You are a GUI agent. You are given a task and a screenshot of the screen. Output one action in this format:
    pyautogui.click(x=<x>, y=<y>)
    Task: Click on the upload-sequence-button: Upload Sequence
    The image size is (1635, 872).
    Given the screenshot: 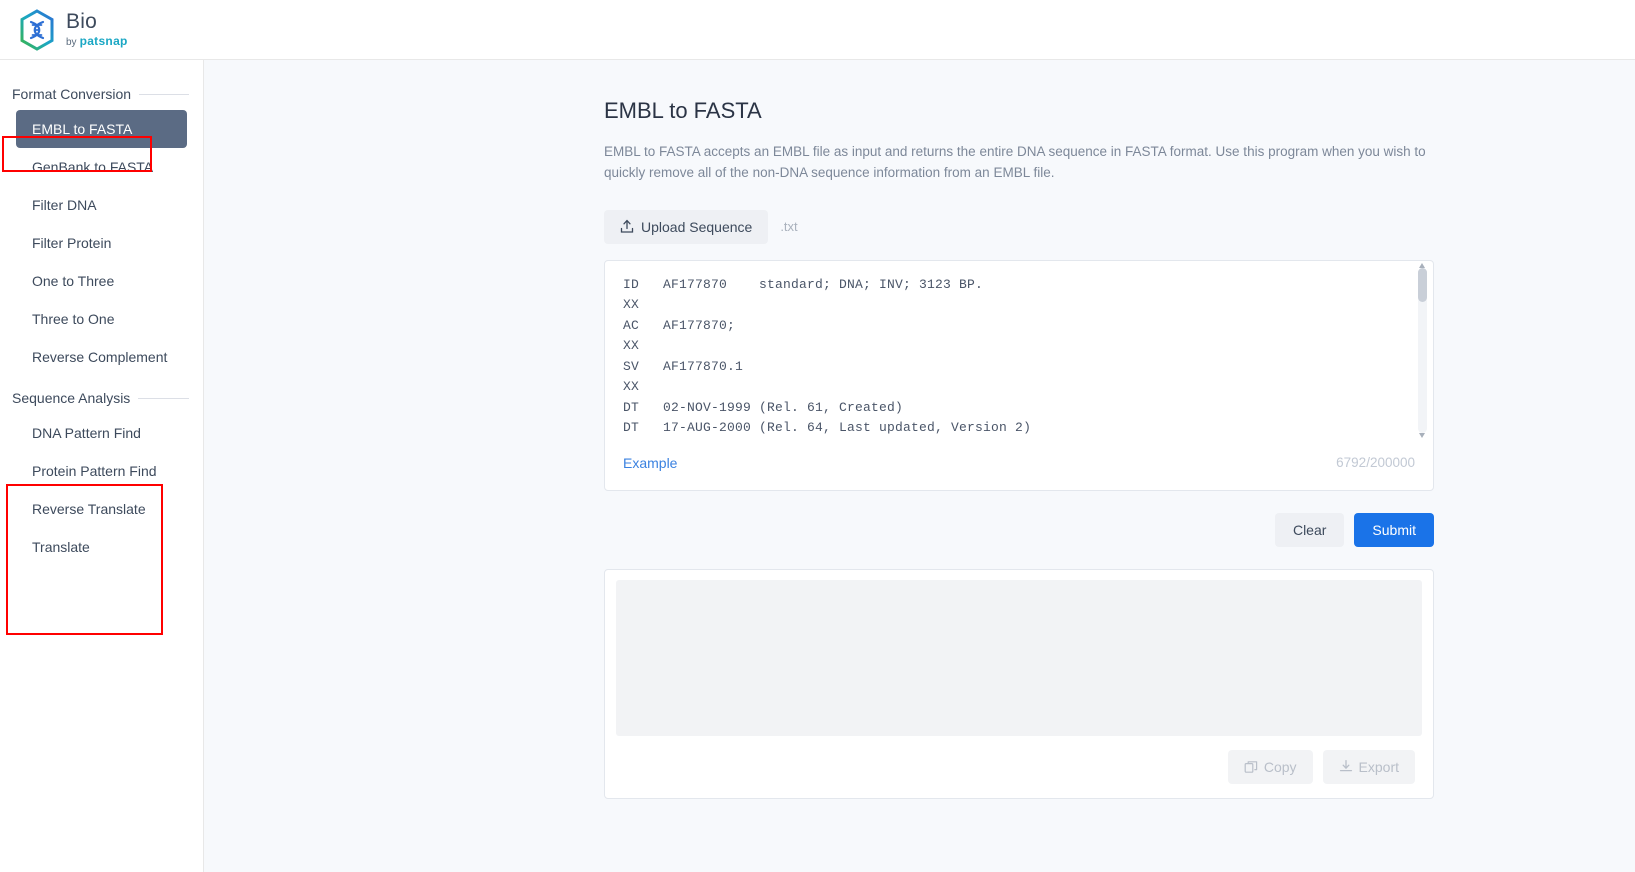 What is the action you would take?
    pyautogui.click(x=686, y=226)
    